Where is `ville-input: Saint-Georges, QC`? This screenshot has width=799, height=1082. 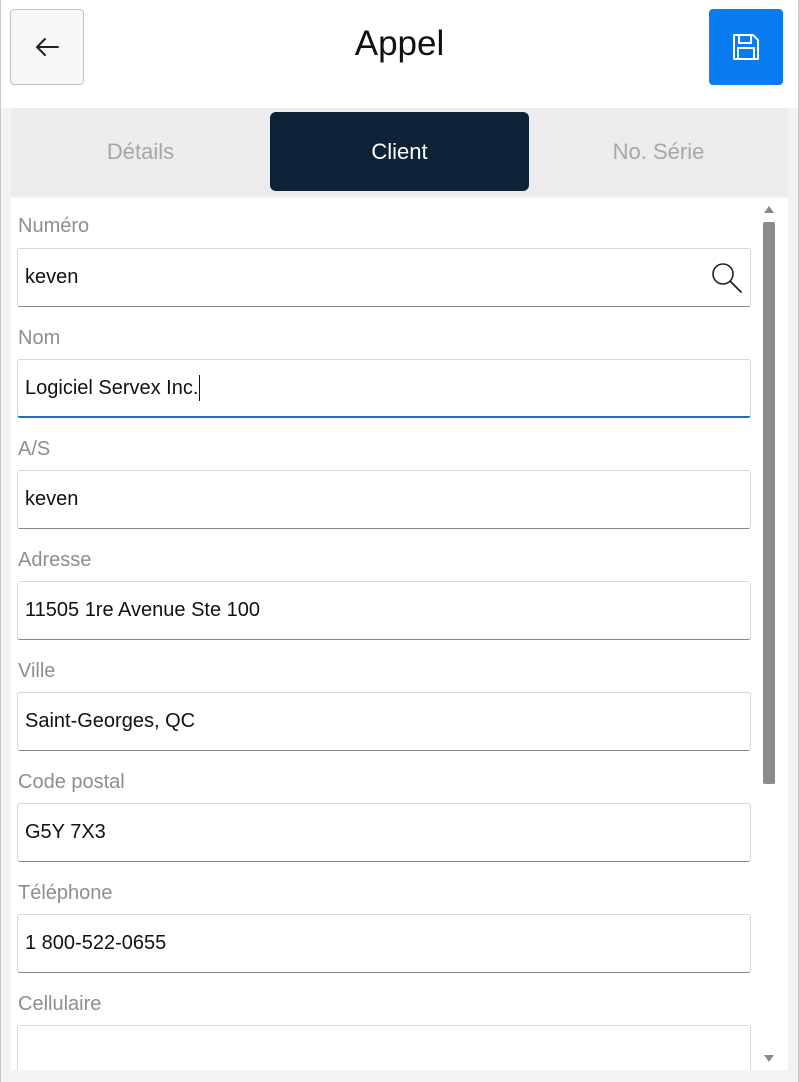
ville-input: Saint-Georges, QC is located at coordinates (384, 721).